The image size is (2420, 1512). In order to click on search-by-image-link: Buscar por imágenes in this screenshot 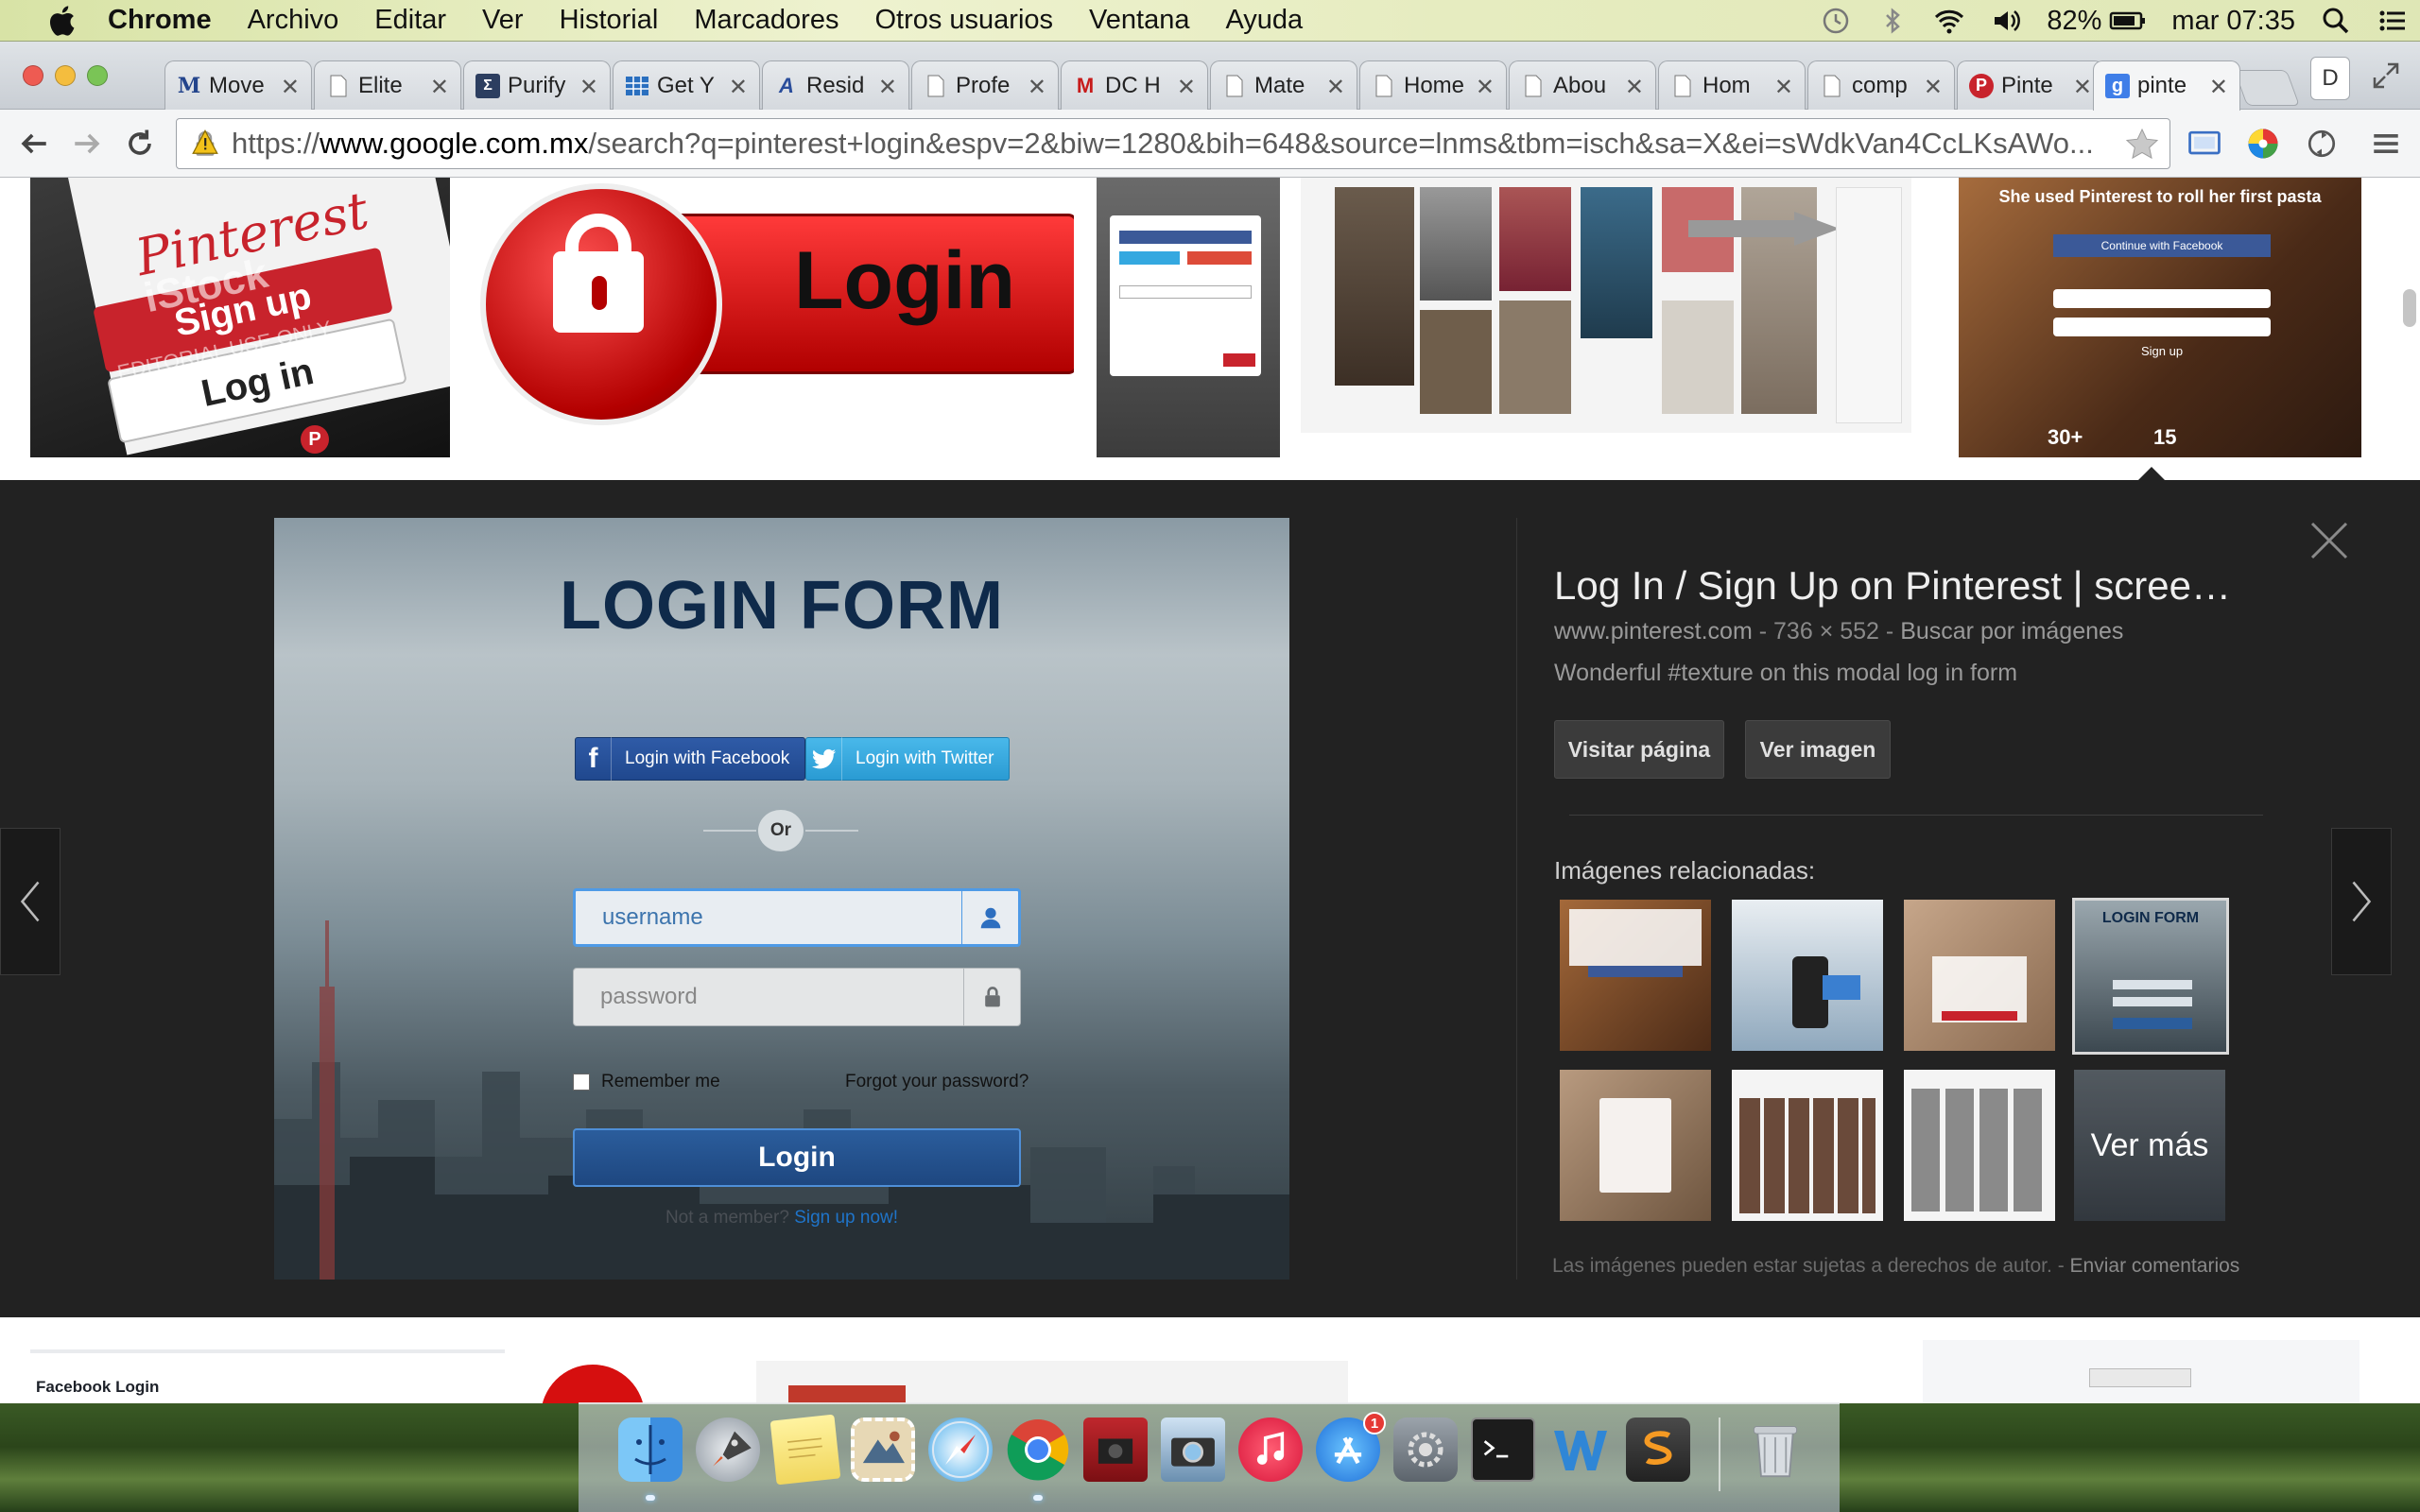, I will do `click(2012, 631)`.